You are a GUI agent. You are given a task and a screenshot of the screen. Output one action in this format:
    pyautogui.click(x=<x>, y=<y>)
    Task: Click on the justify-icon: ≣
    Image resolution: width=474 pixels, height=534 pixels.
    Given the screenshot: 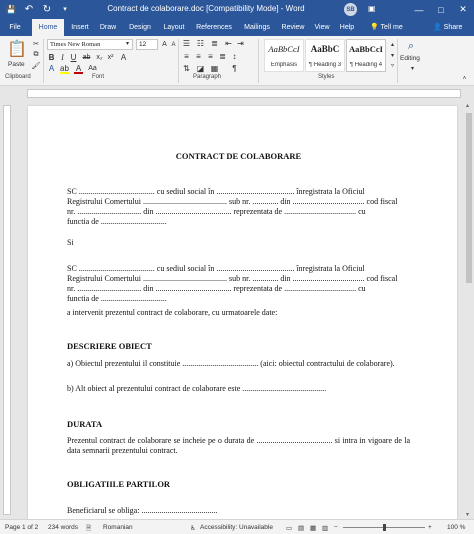 What is the action you would take?
    pyautogui.click(x=222, y=57)
    